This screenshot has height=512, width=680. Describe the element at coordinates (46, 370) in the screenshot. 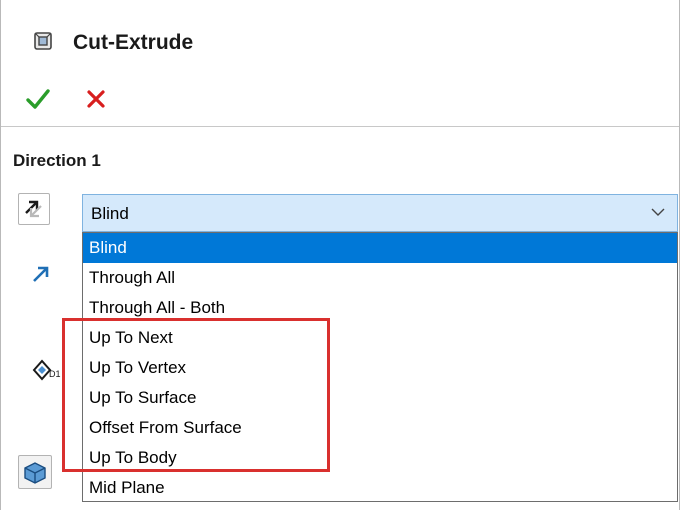

I see `depth-dimension-icon: D1` at that location.